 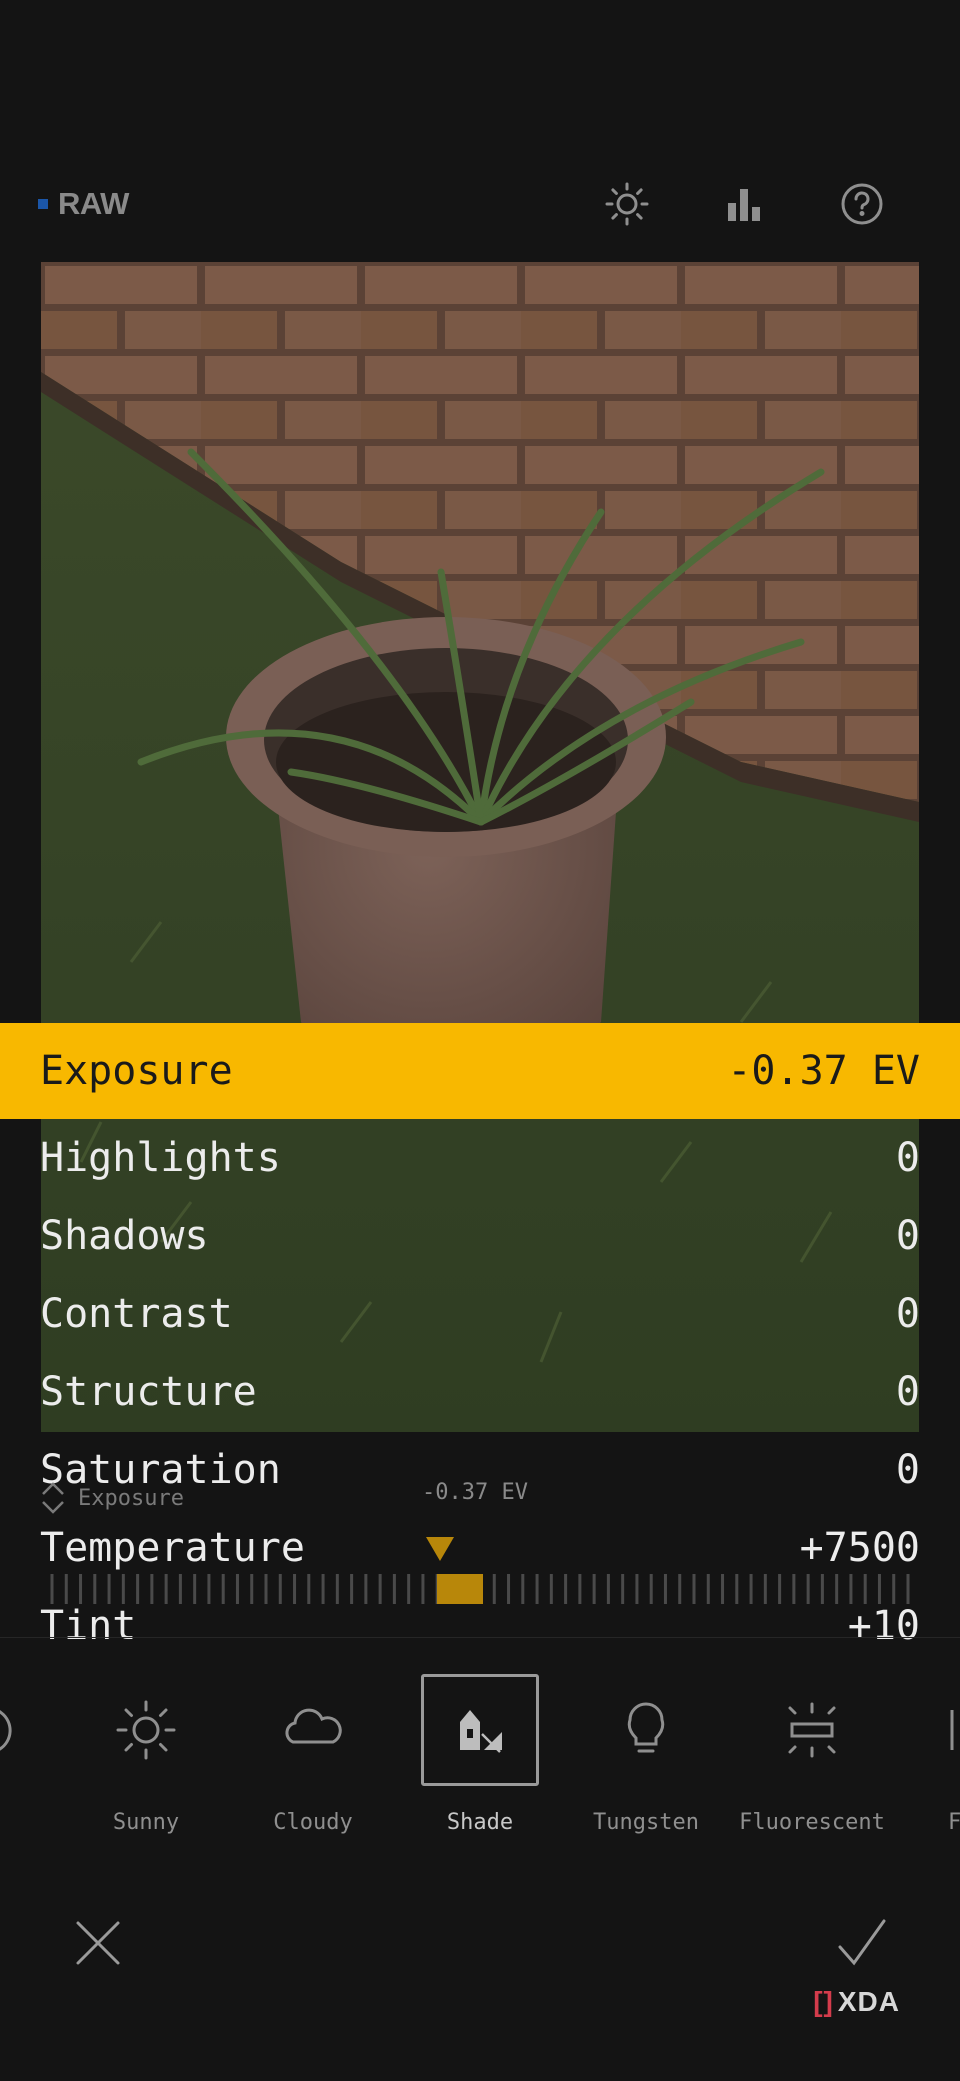 I want to click on preset-label: Sunny, so click(x=146, y=1822).